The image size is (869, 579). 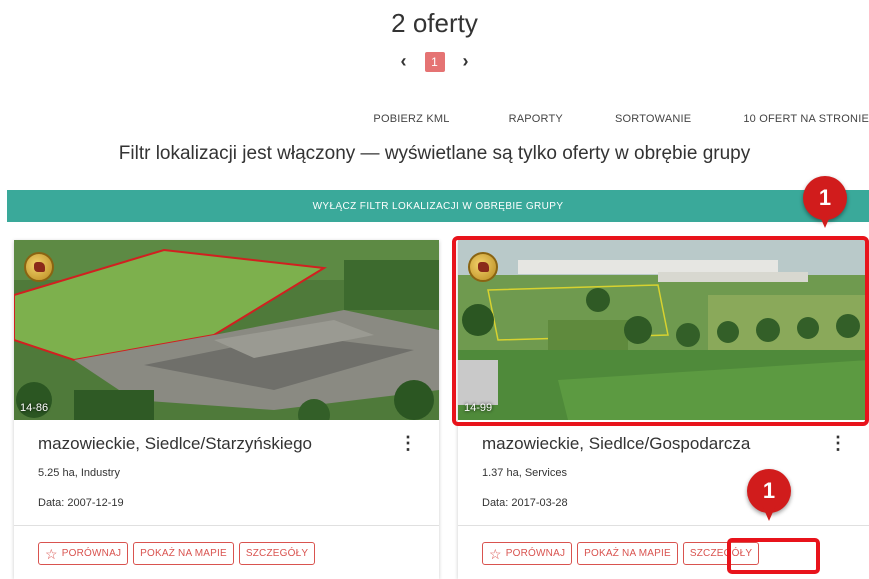 I want to click on pagination: ‹ 1 ›, so click(x=434, y=61).